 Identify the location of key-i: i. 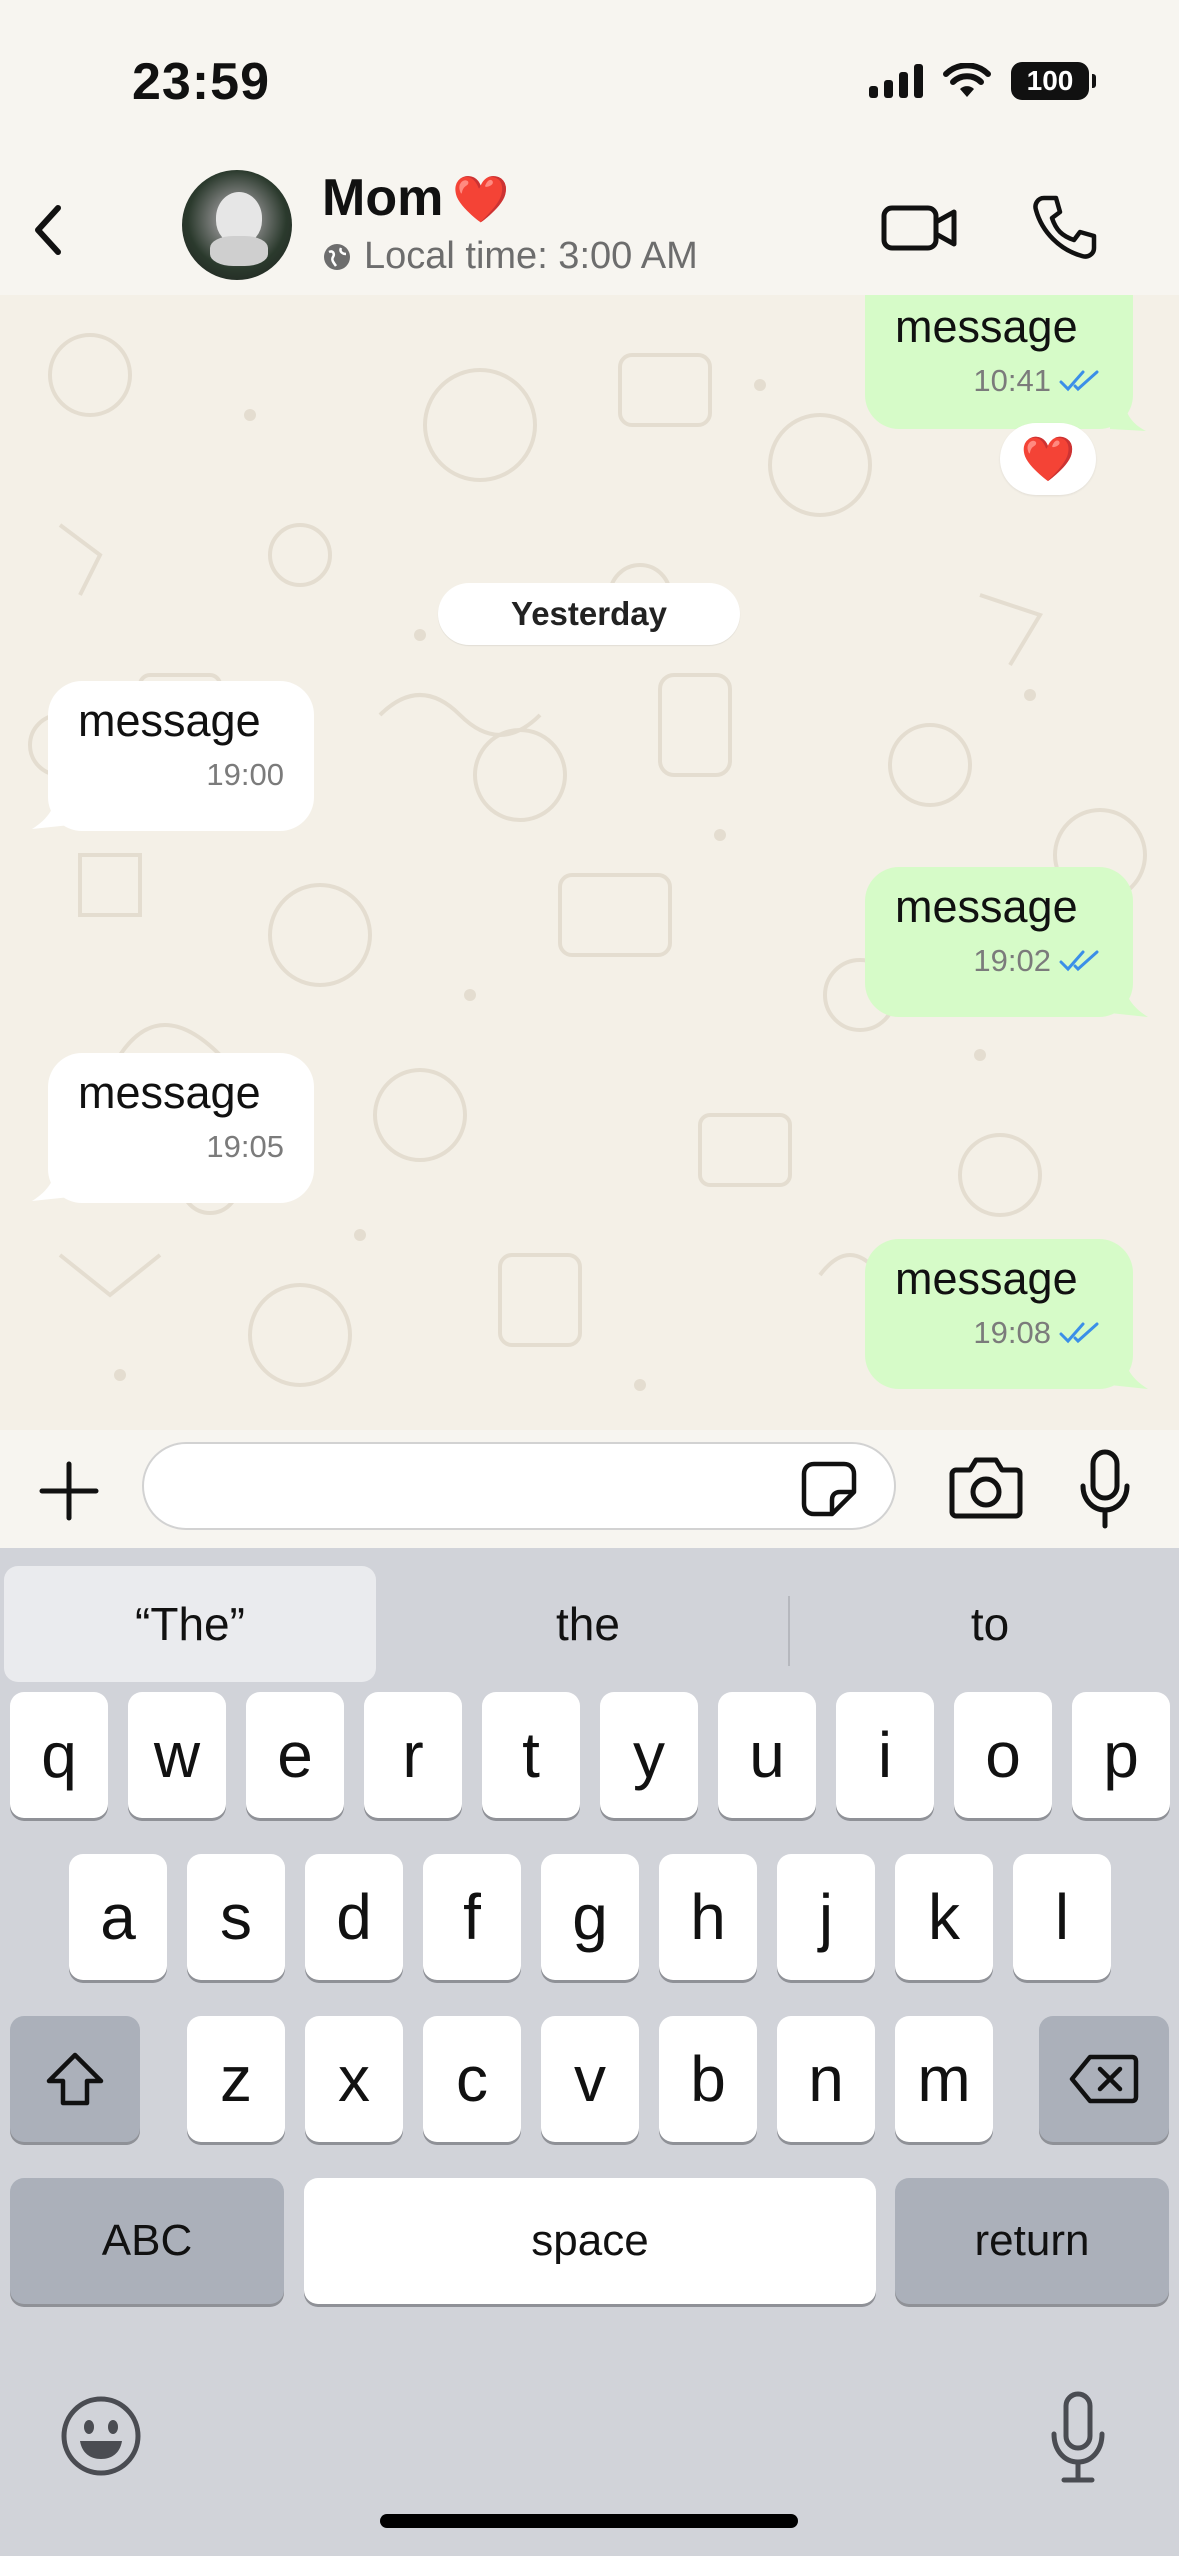
(885, 1755).